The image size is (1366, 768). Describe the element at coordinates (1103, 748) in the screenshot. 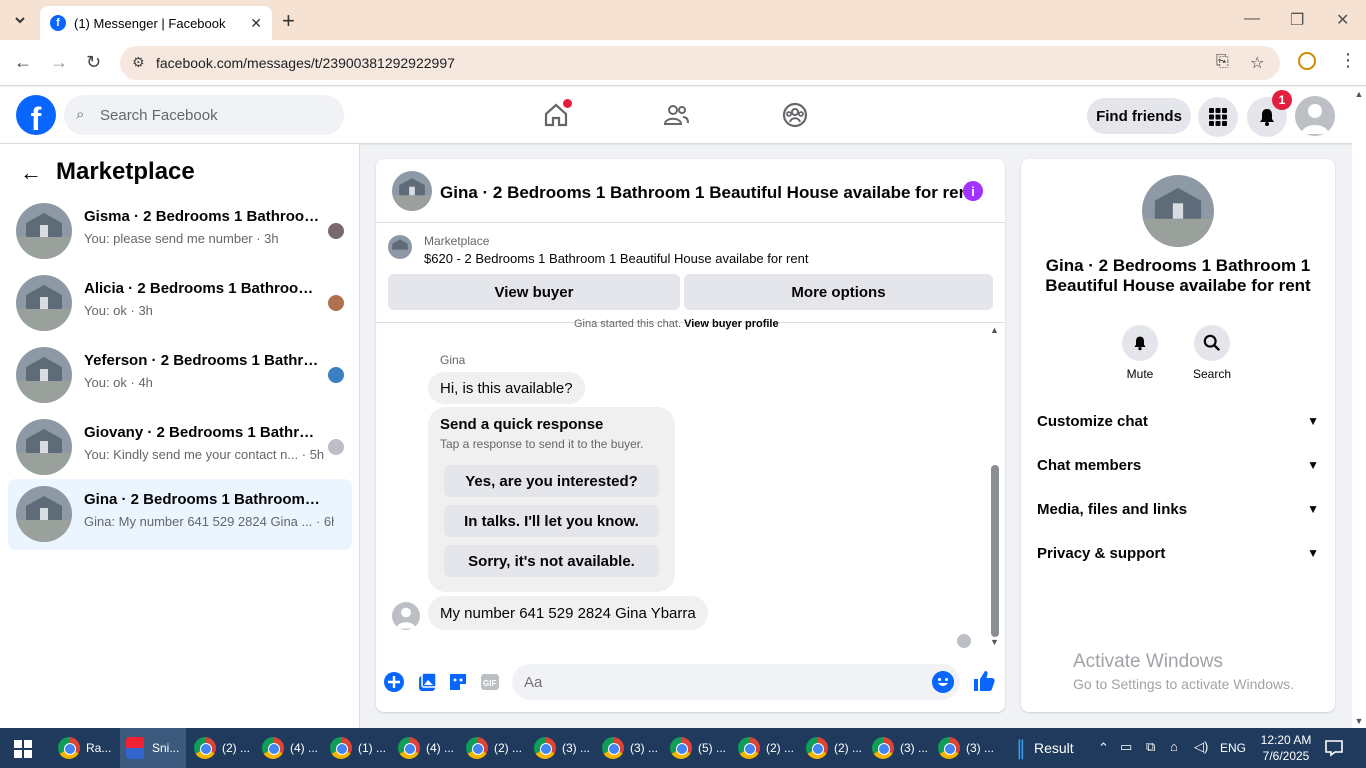

I see `show-hidden-icons-icon: ⌃` at that location.